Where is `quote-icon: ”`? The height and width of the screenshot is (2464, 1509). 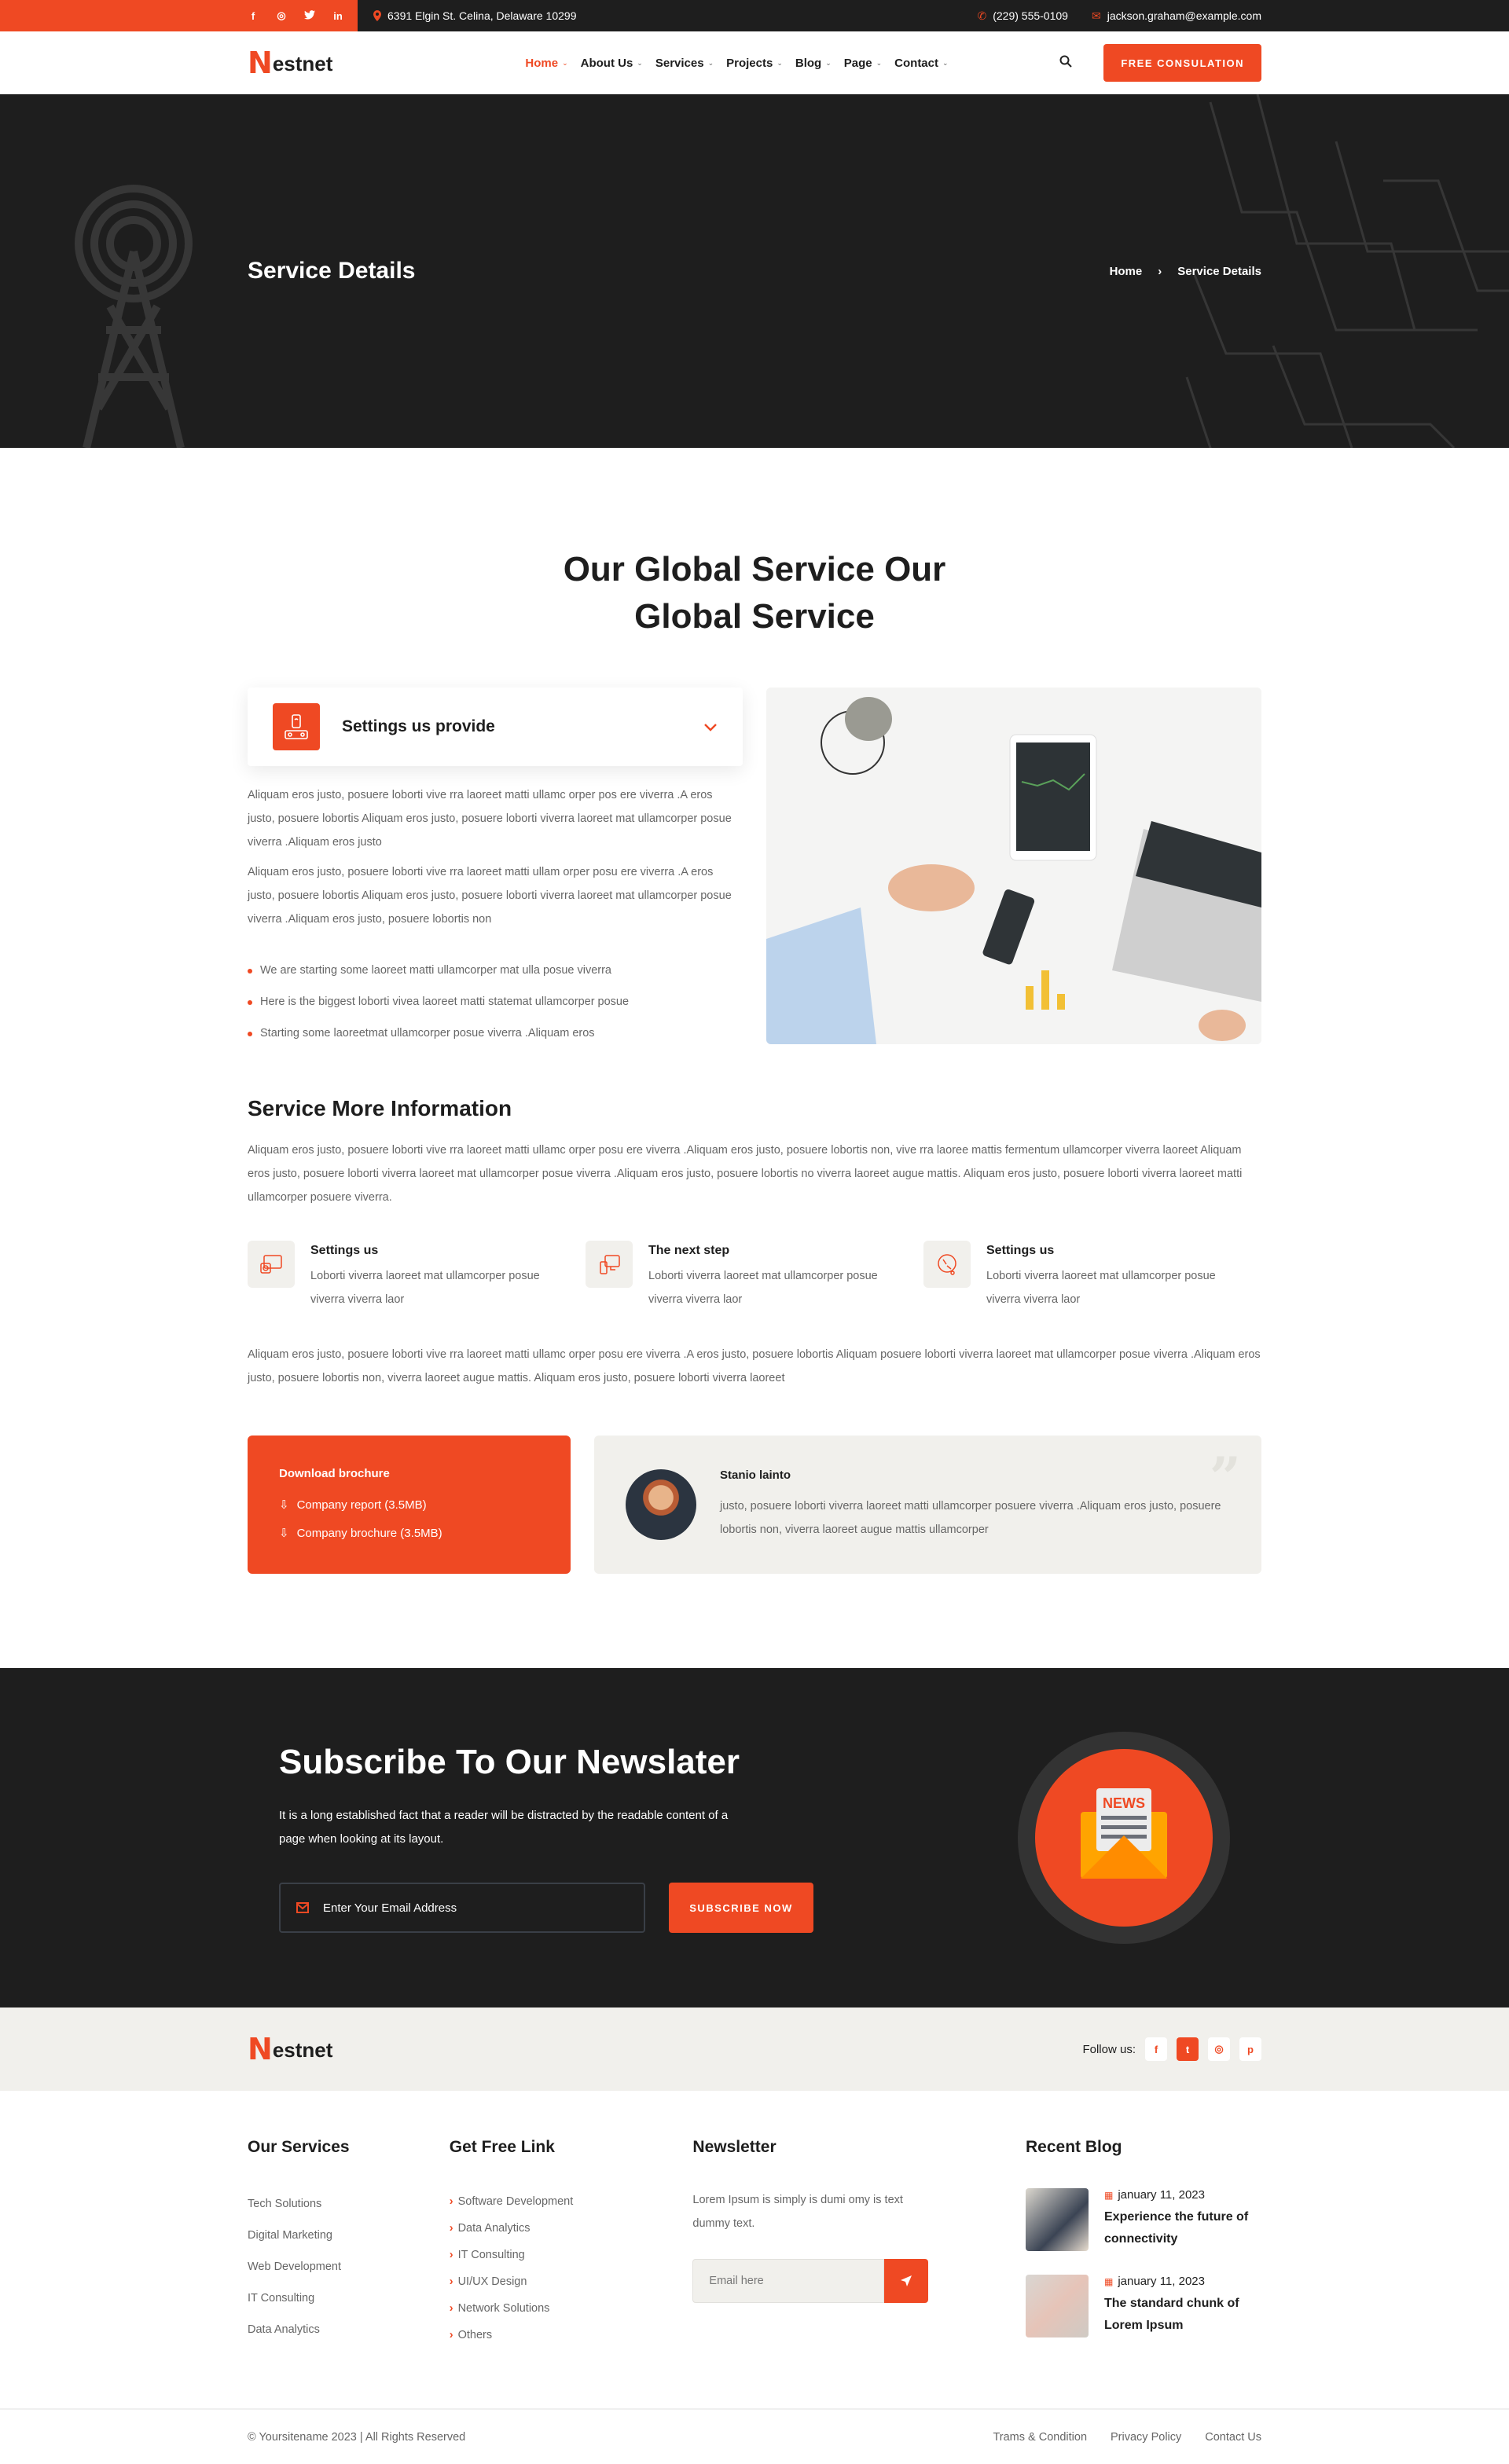 quote-icon: ” is located at coordinates (1225, 1477).